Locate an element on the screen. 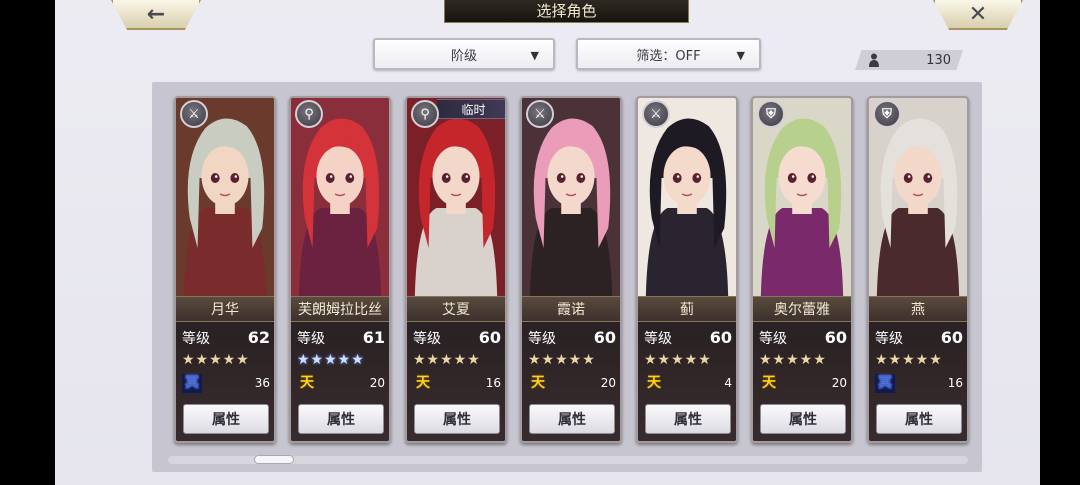 The height and width of the screenshot is (485, 1080). character-card: ⚔ 蓟 等级 60 ★★★★★ 天 4 属性 is located at coordinates (687, 269).